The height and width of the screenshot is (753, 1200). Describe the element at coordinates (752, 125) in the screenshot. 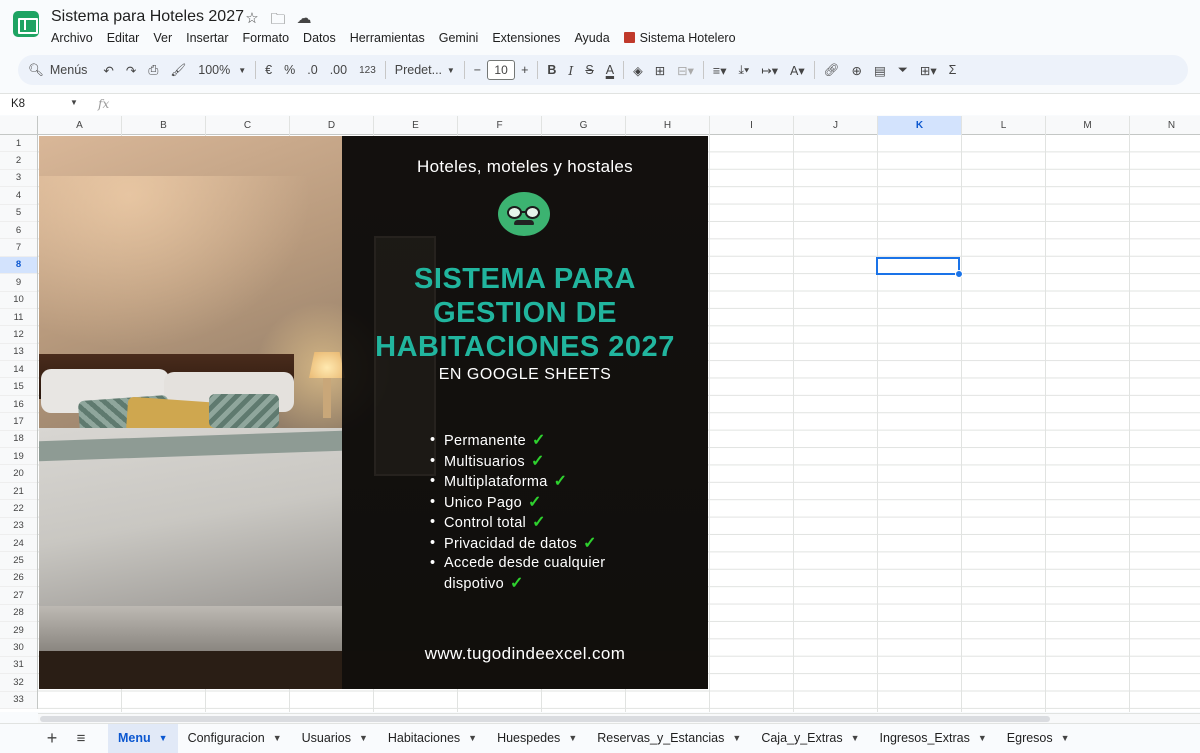

I see `column-header: I` at that location.